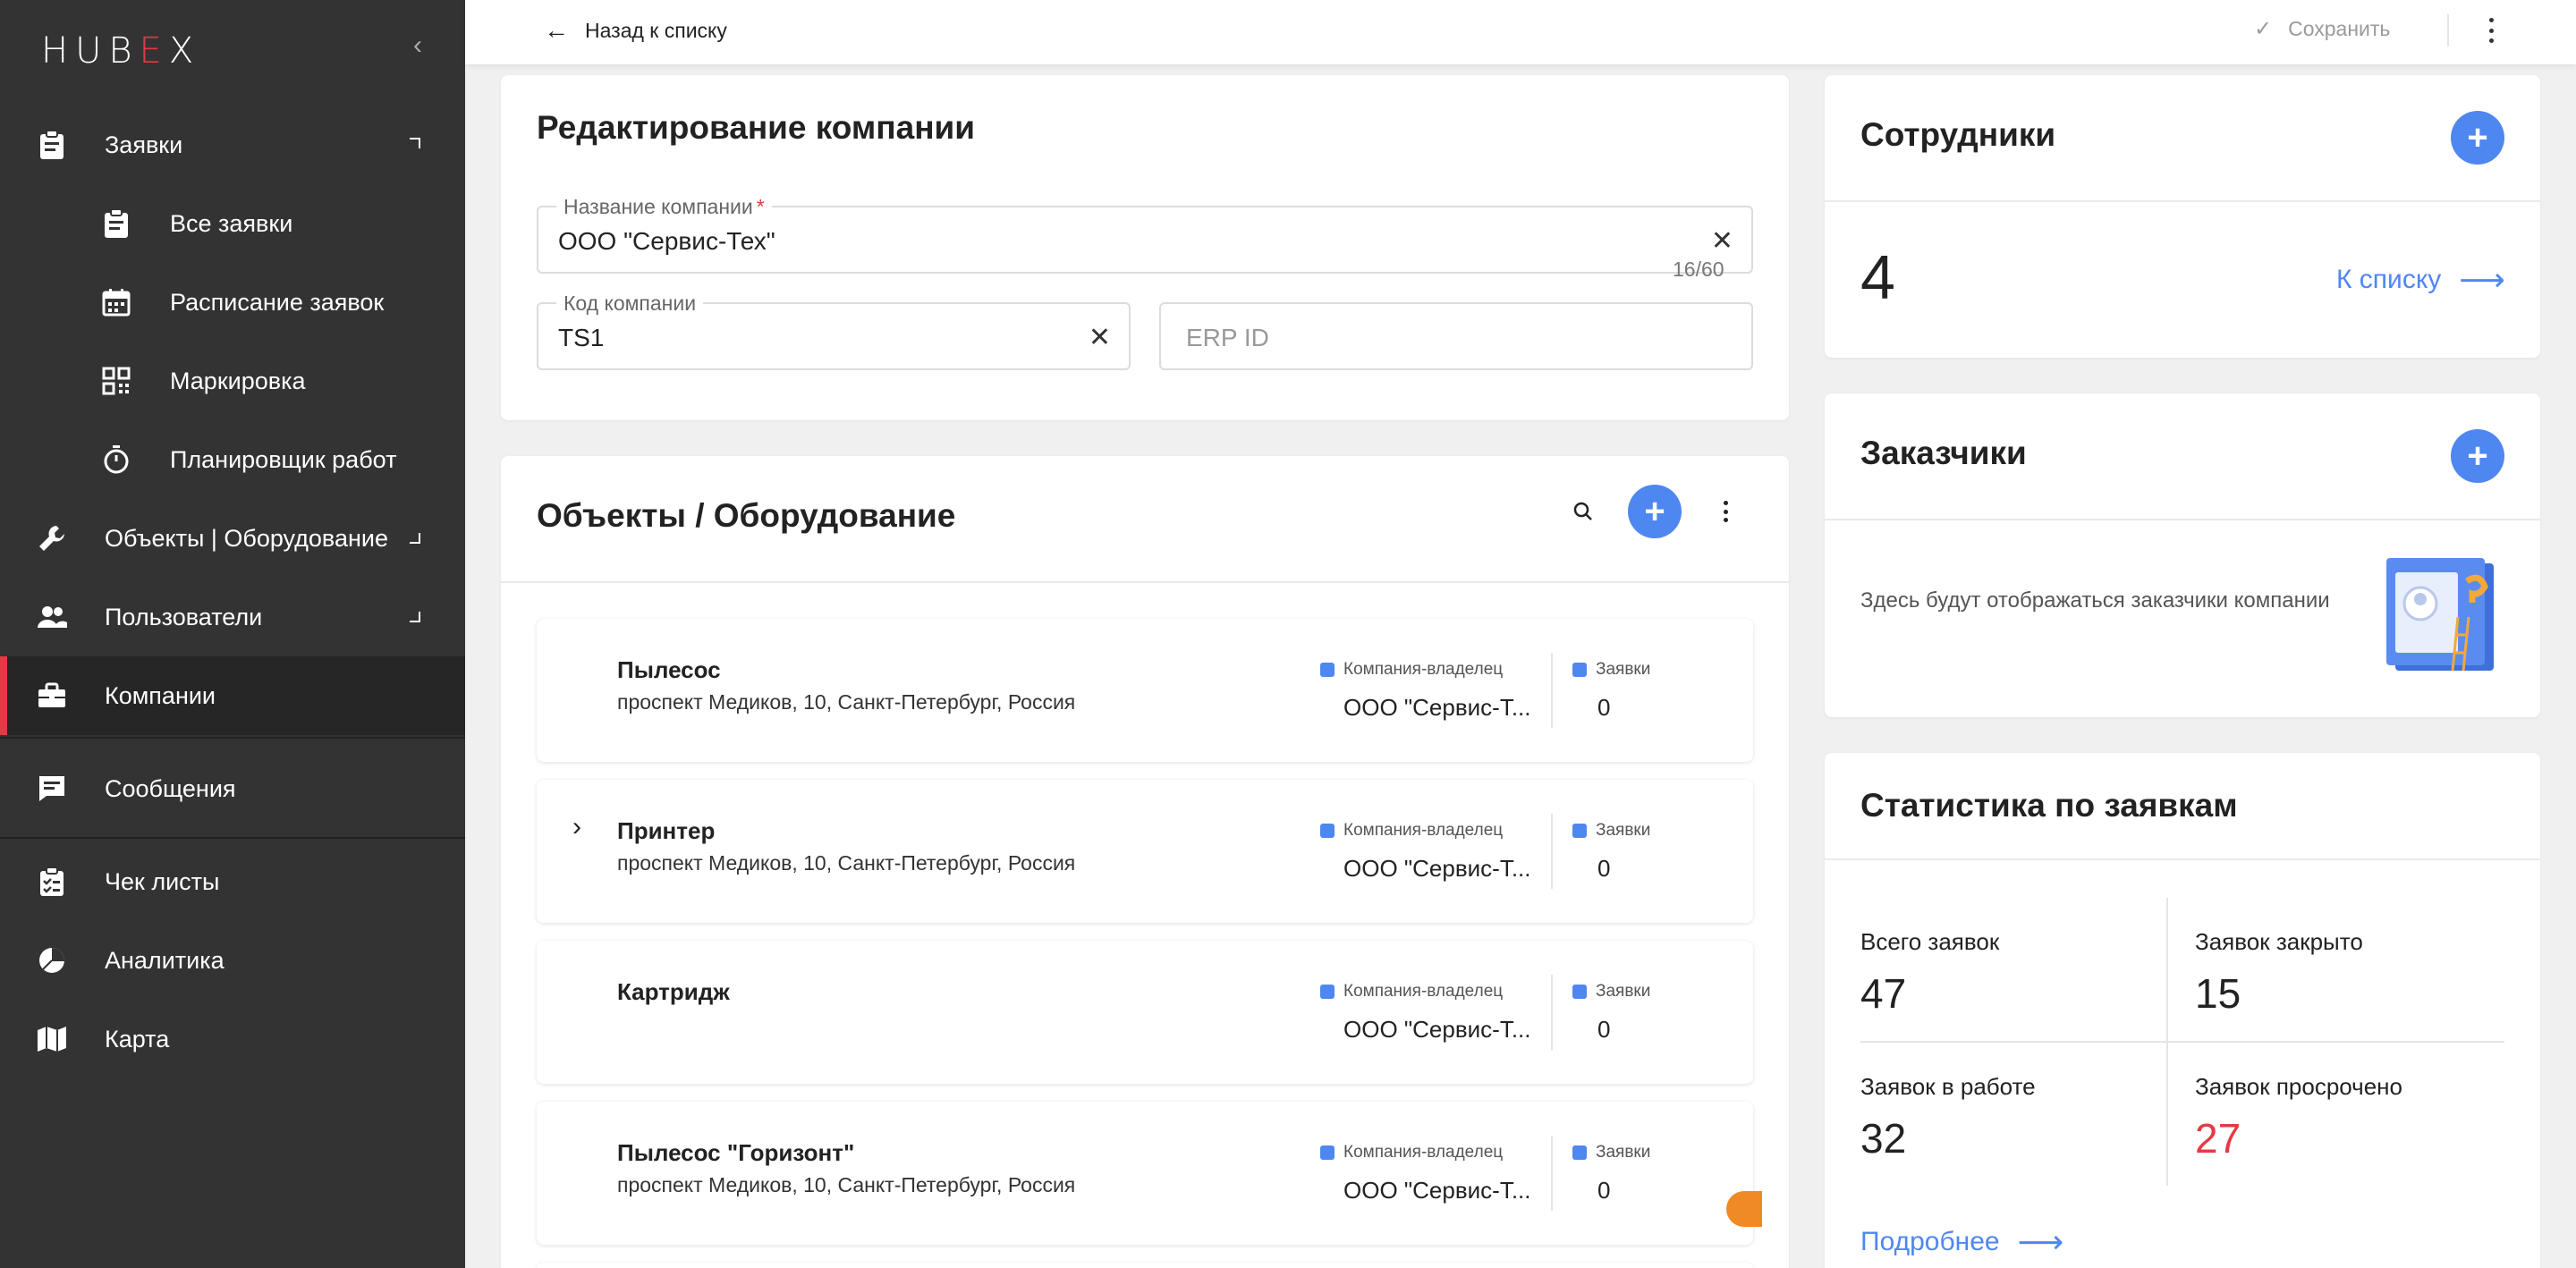 The height and width of the screenshot is (1268, 2576). I want to click on object-row, so click(1145, 1265).